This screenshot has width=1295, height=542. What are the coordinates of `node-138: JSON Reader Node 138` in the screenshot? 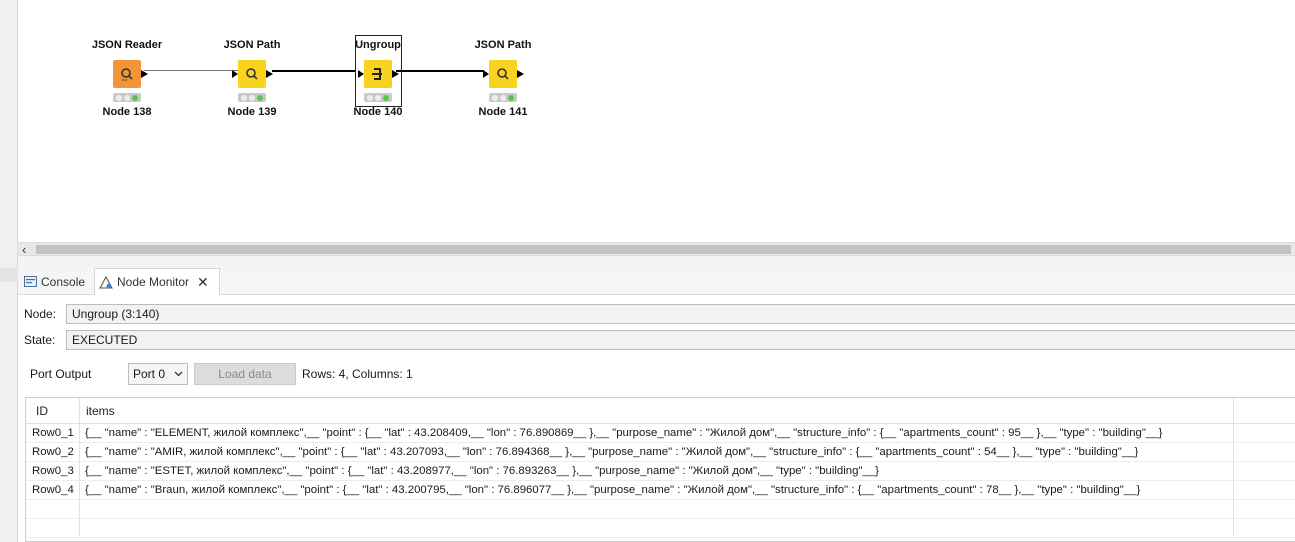 It's located at (127, 78).